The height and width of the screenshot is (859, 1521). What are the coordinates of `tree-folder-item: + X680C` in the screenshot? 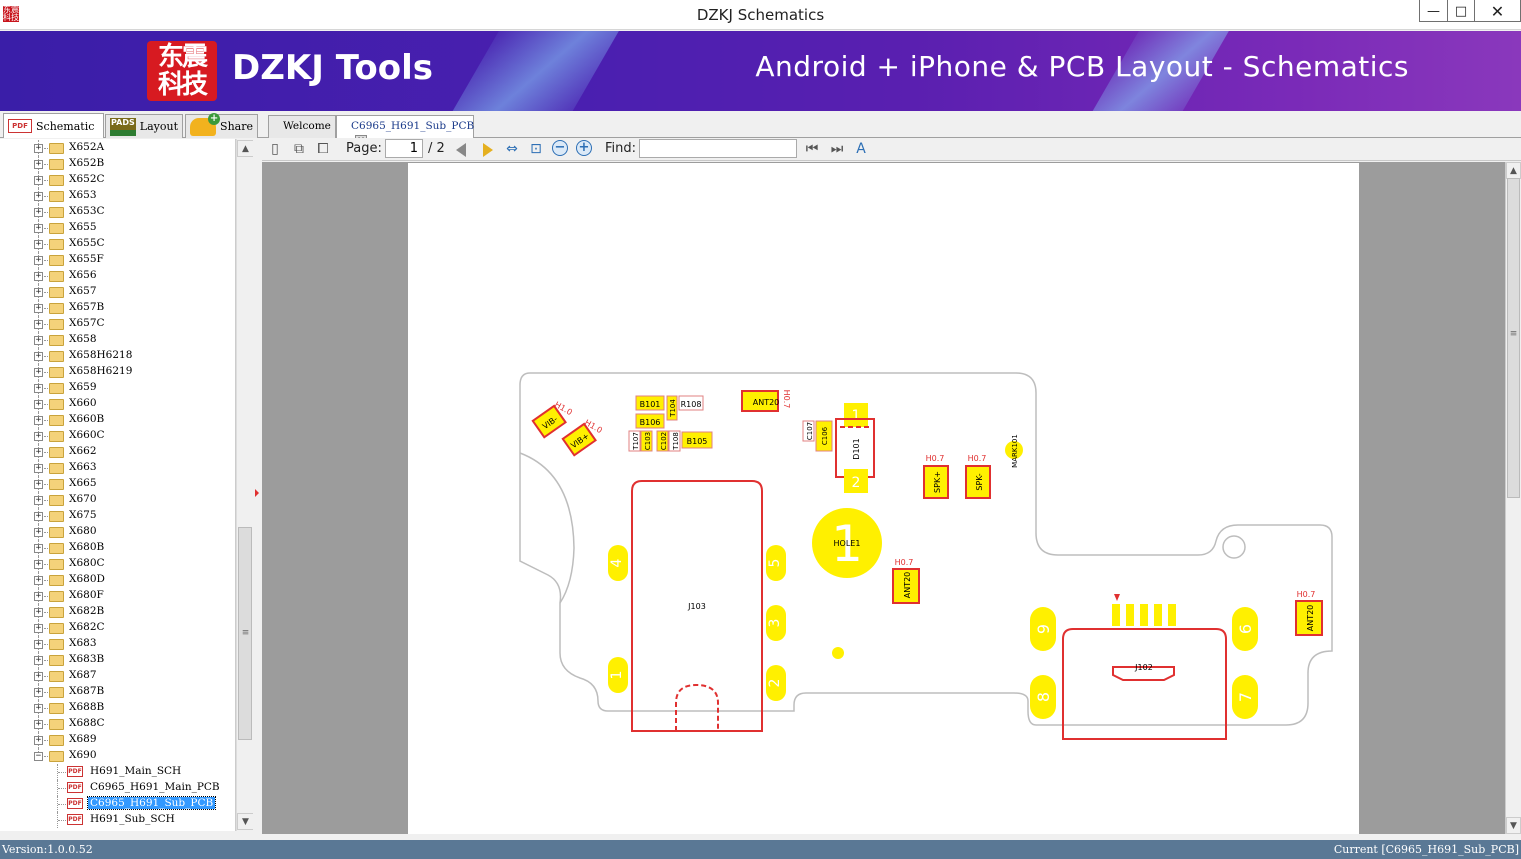 It's located at (117, 564).